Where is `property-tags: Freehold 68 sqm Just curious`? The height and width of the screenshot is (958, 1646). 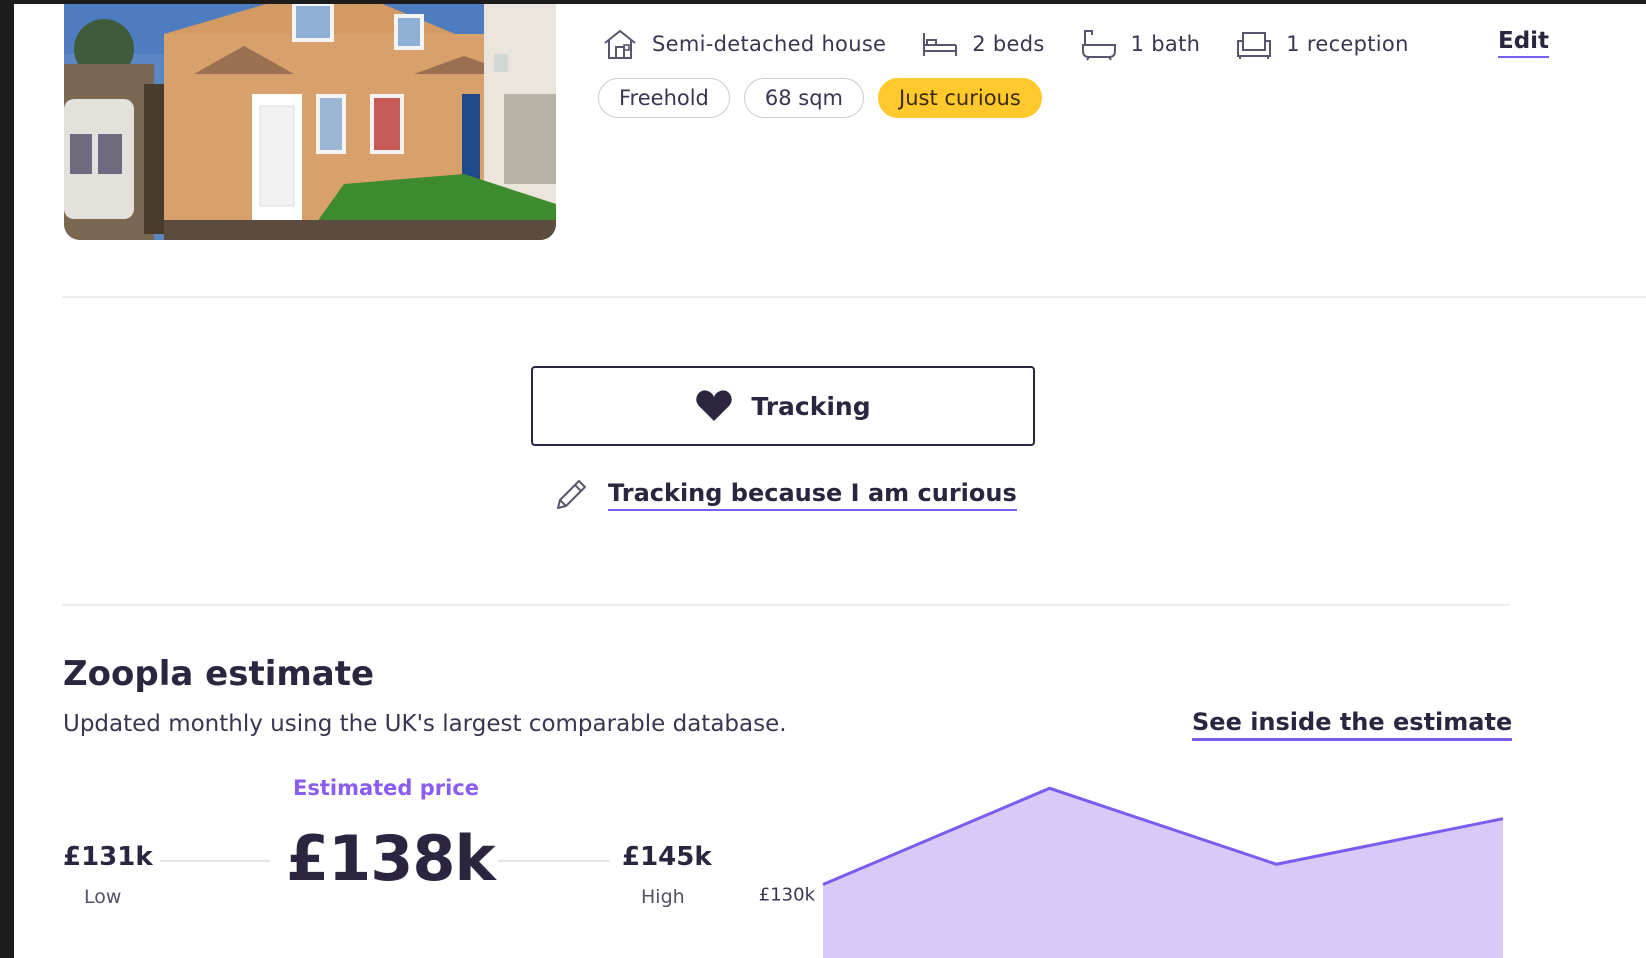
property-tags: Freehold 68 sqm Just curious is located at coordinates (827, 98).